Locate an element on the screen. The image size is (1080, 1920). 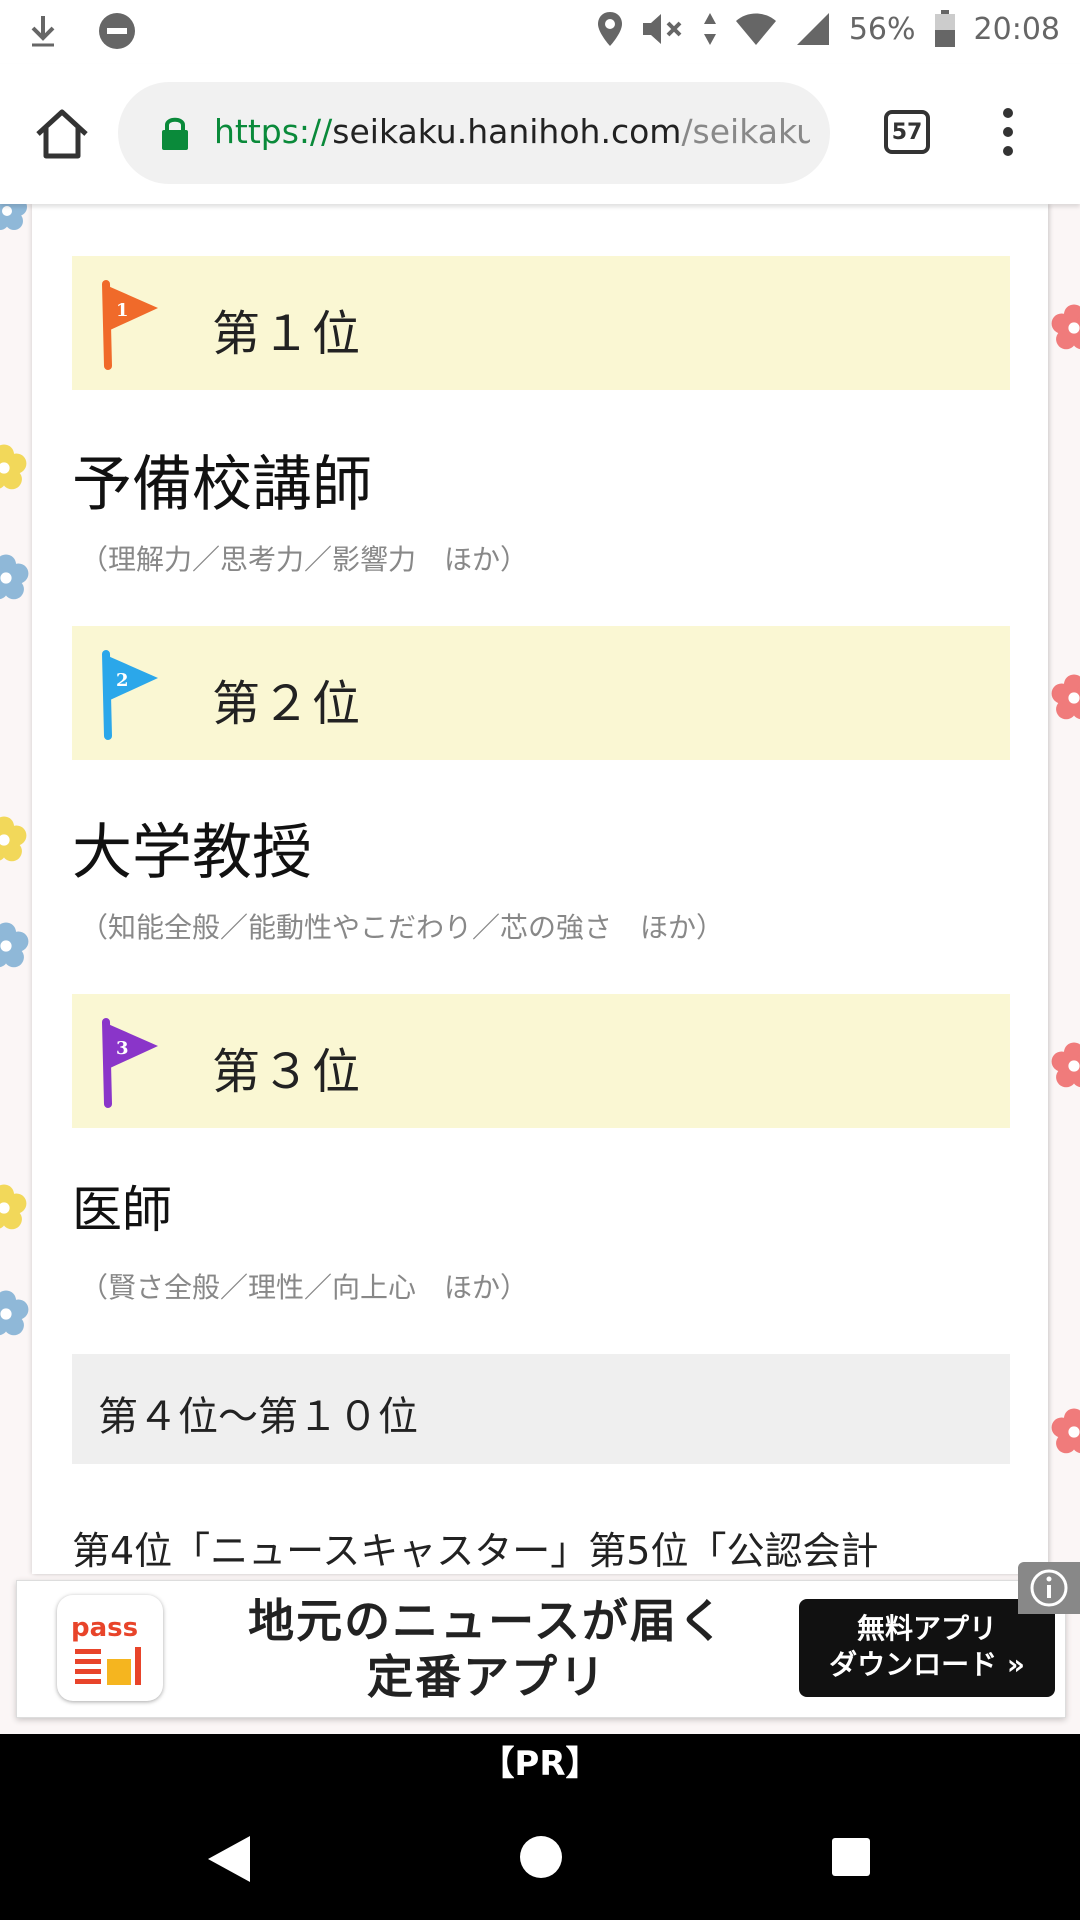
ad-cta-line2: ダウンロード » is located at coordinates (927, 1664).